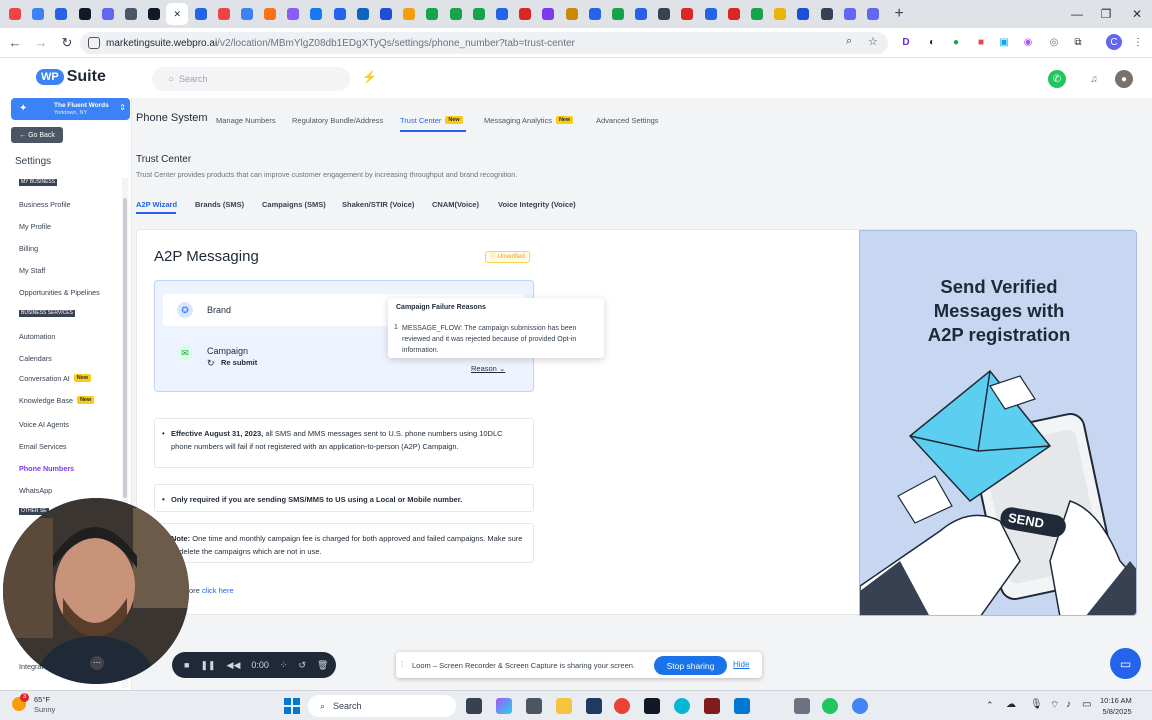 The height and width of the screenshot is (720, 1152). I want to click on browser-tab-active: ✕, so click(177, 14).